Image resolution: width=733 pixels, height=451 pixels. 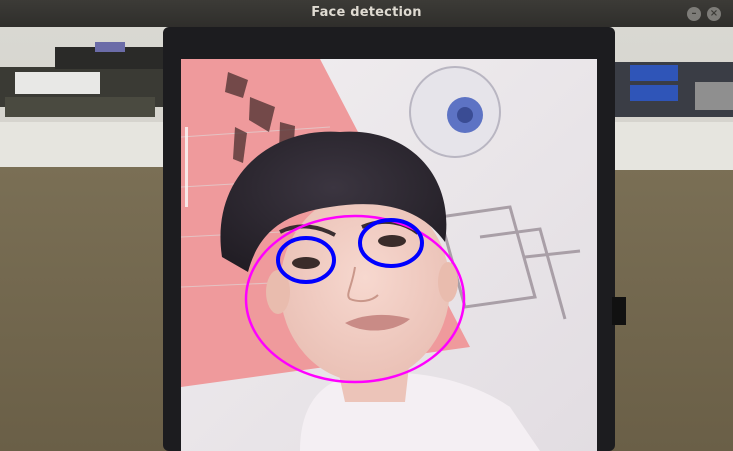 I want to click on desk-fan, so click(x=455, y=112).